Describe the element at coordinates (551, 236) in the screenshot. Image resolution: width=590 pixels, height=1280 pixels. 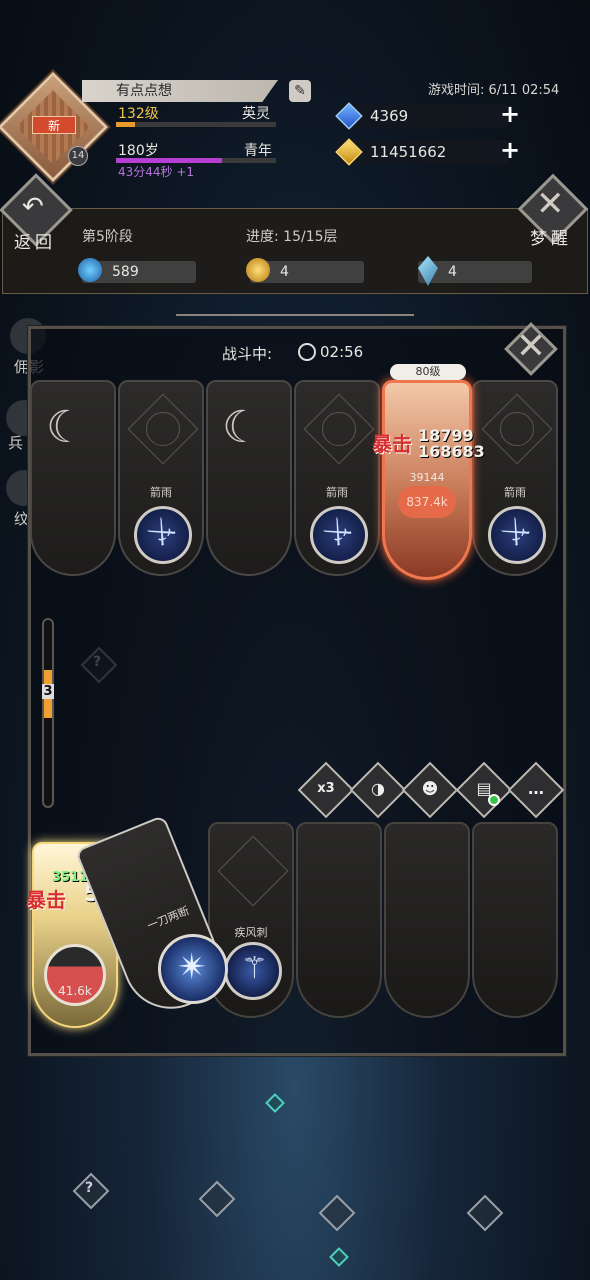
I see `wake-label: 梦醒` at that location.